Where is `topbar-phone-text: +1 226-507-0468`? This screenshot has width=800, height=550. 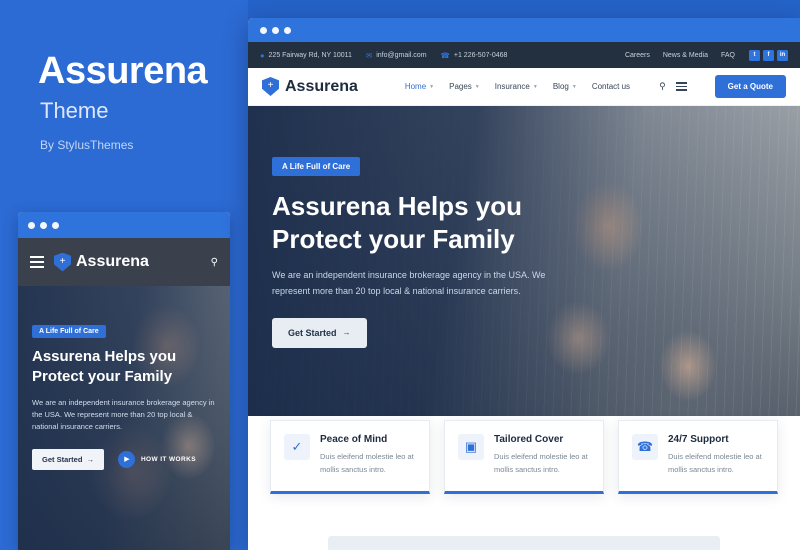
topbar-phone-text: +1 226-507-0468 is located at coordinates (480, 55).